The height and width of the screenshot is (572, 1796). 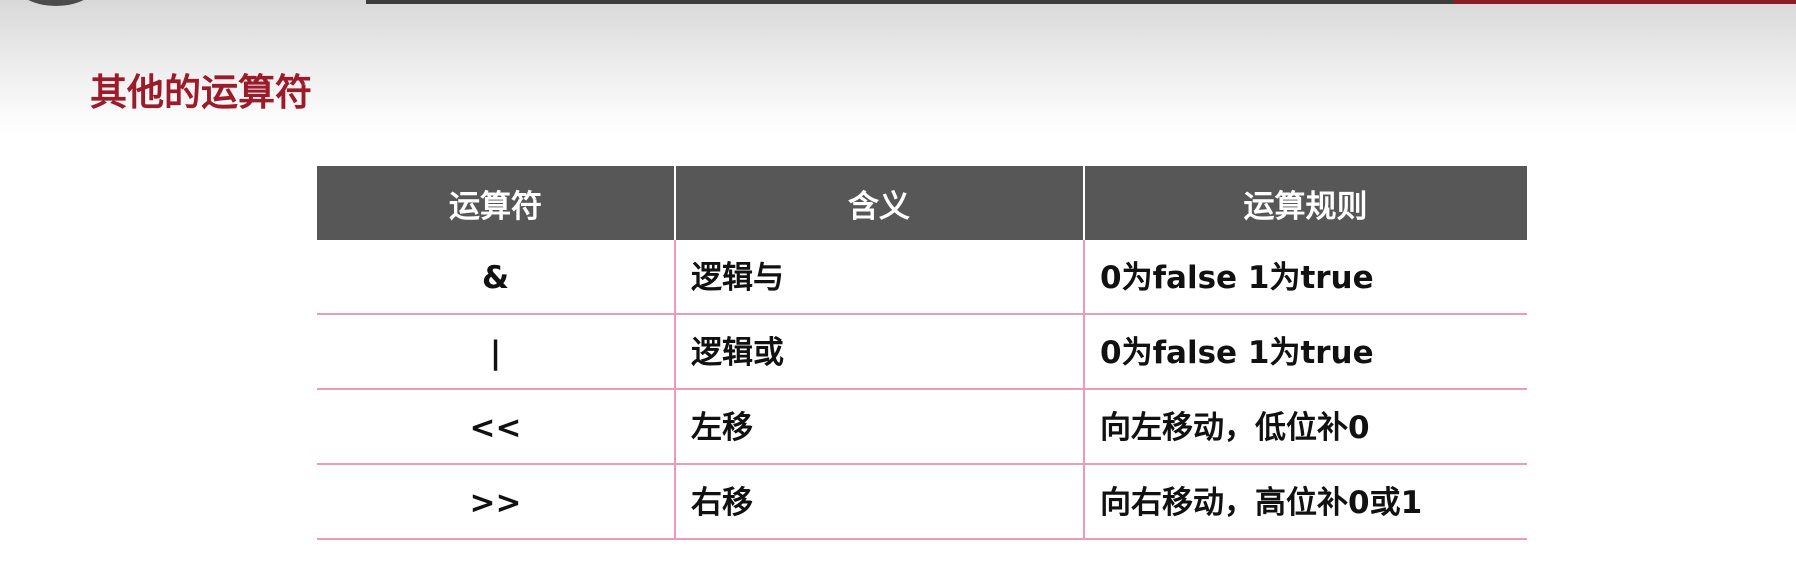 What do you see at coordinates (922, 203) in the screenshot?
I see `table-header: 运算符 含义 运算规则` at bounding box center [922, 203].